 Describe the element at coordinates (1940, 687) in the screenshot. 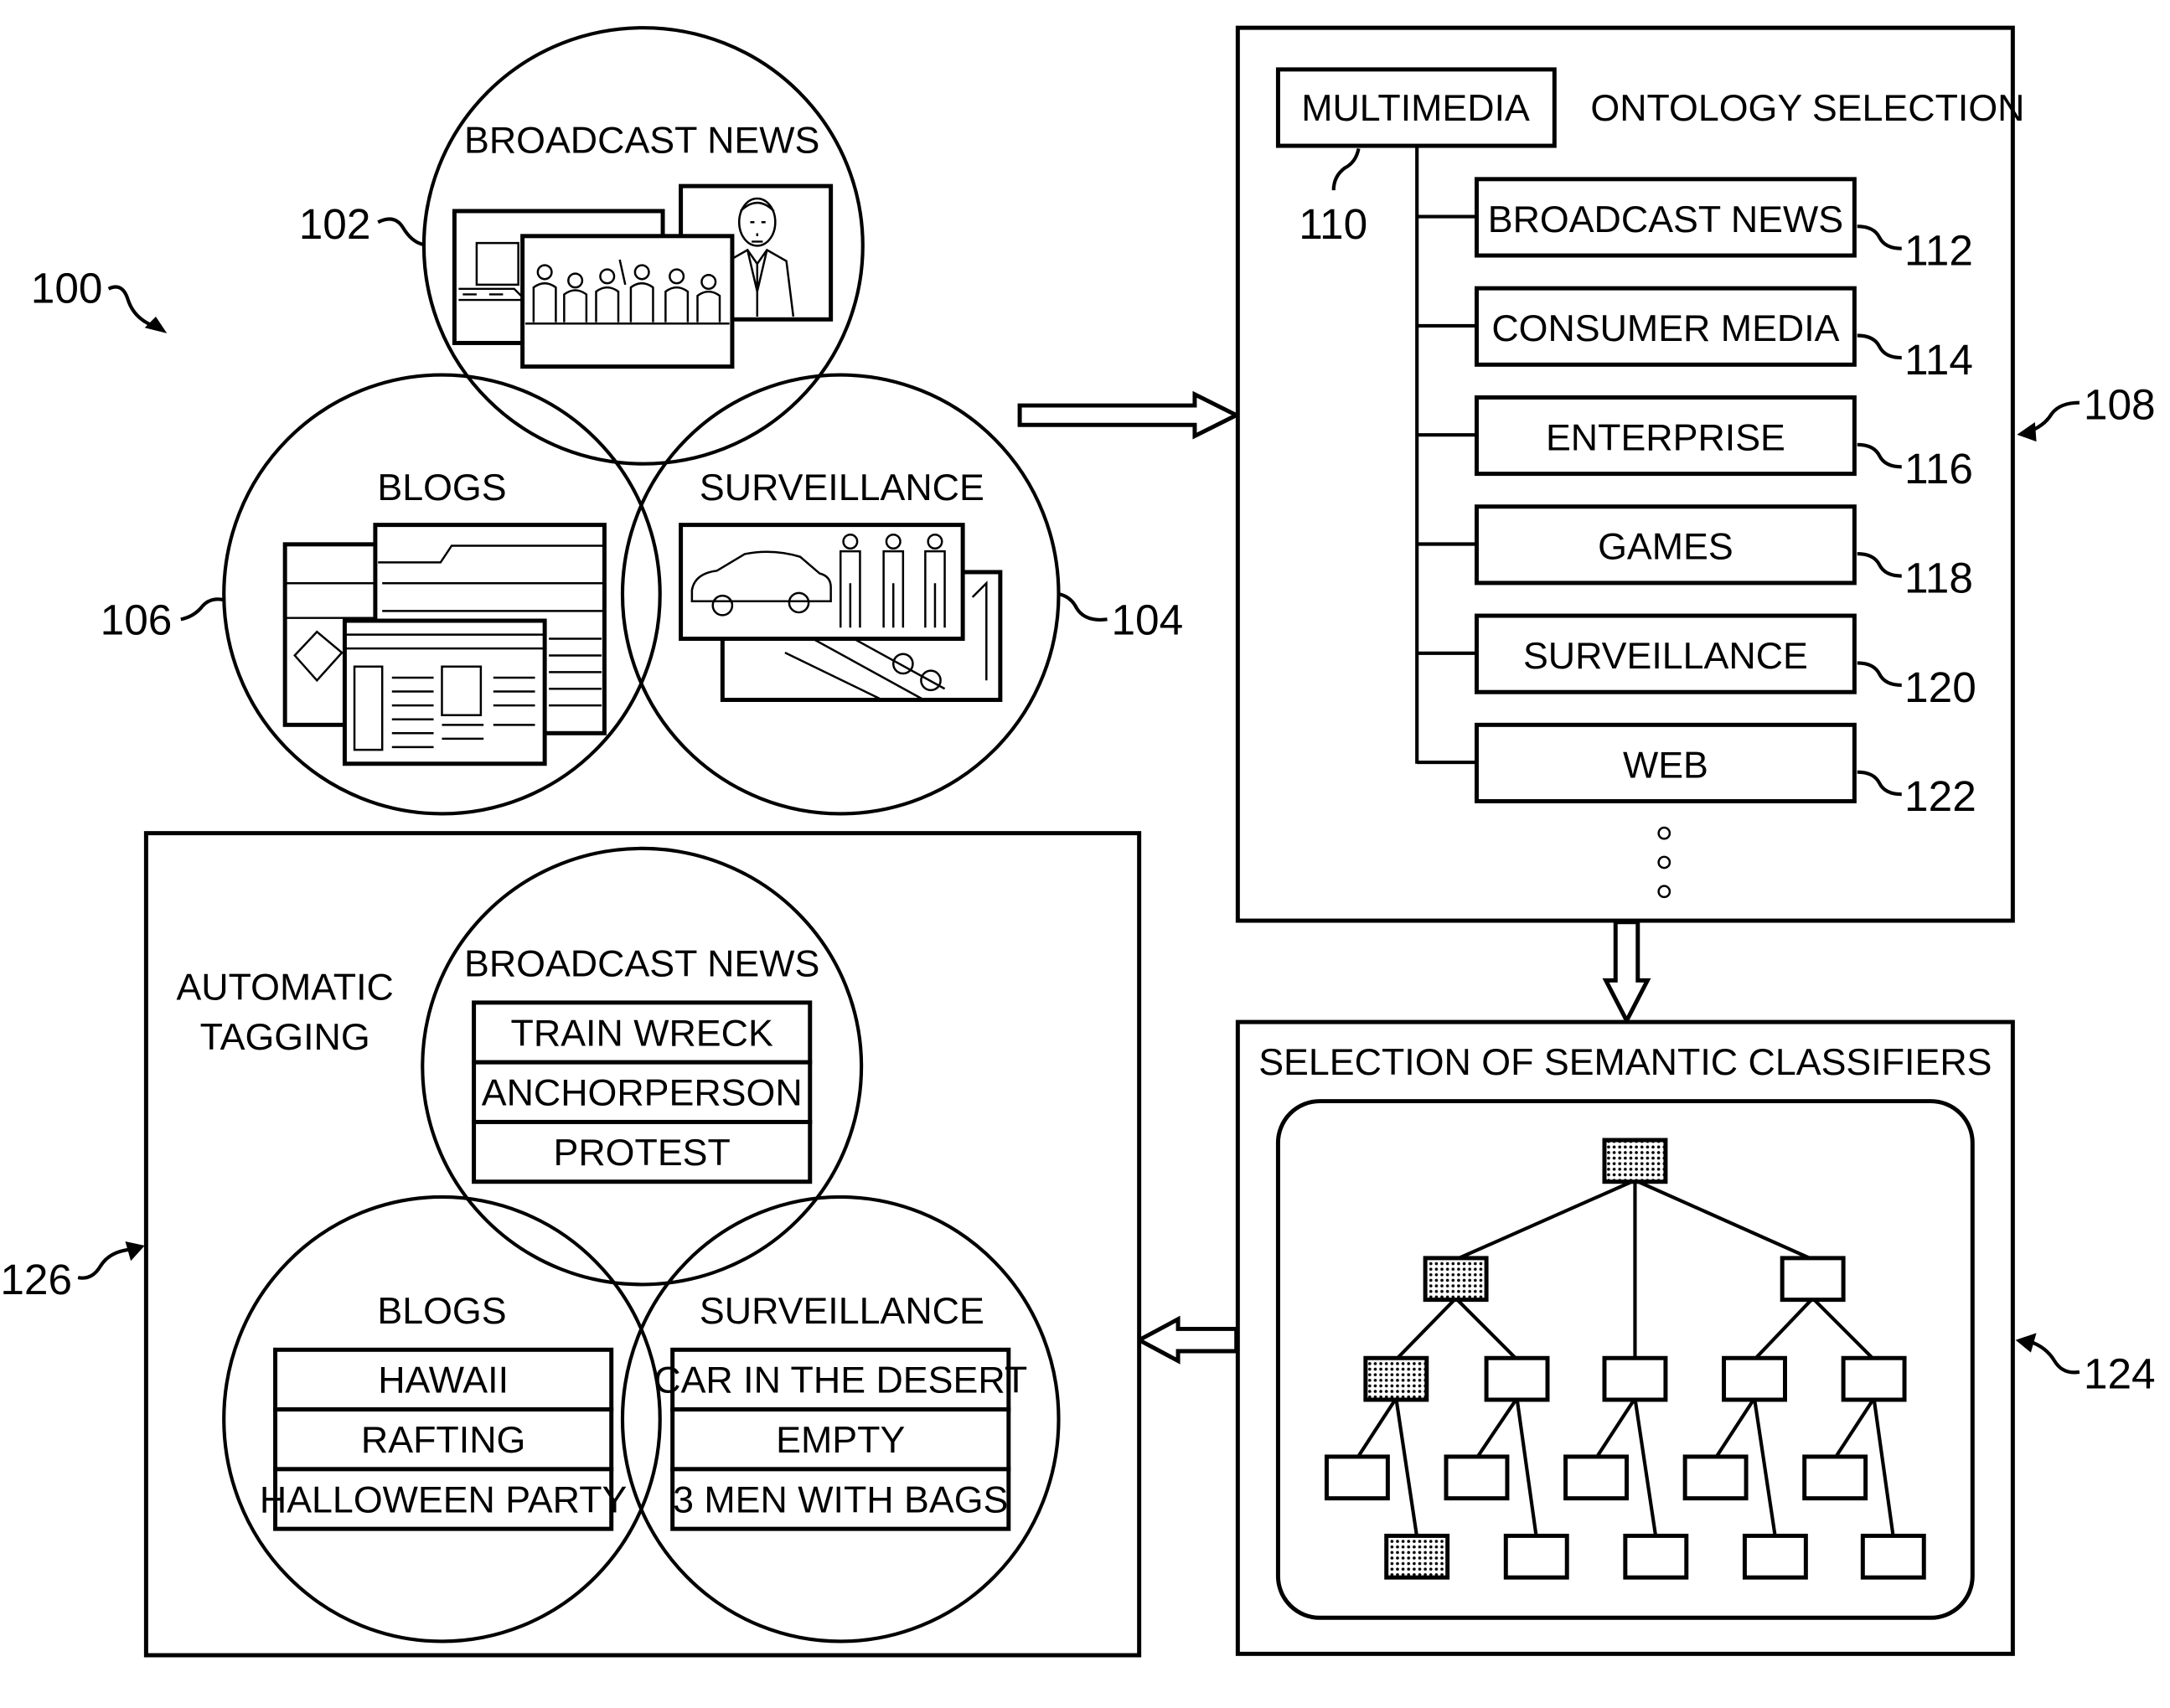

I see `ontology-item-ref: 120` at that location.